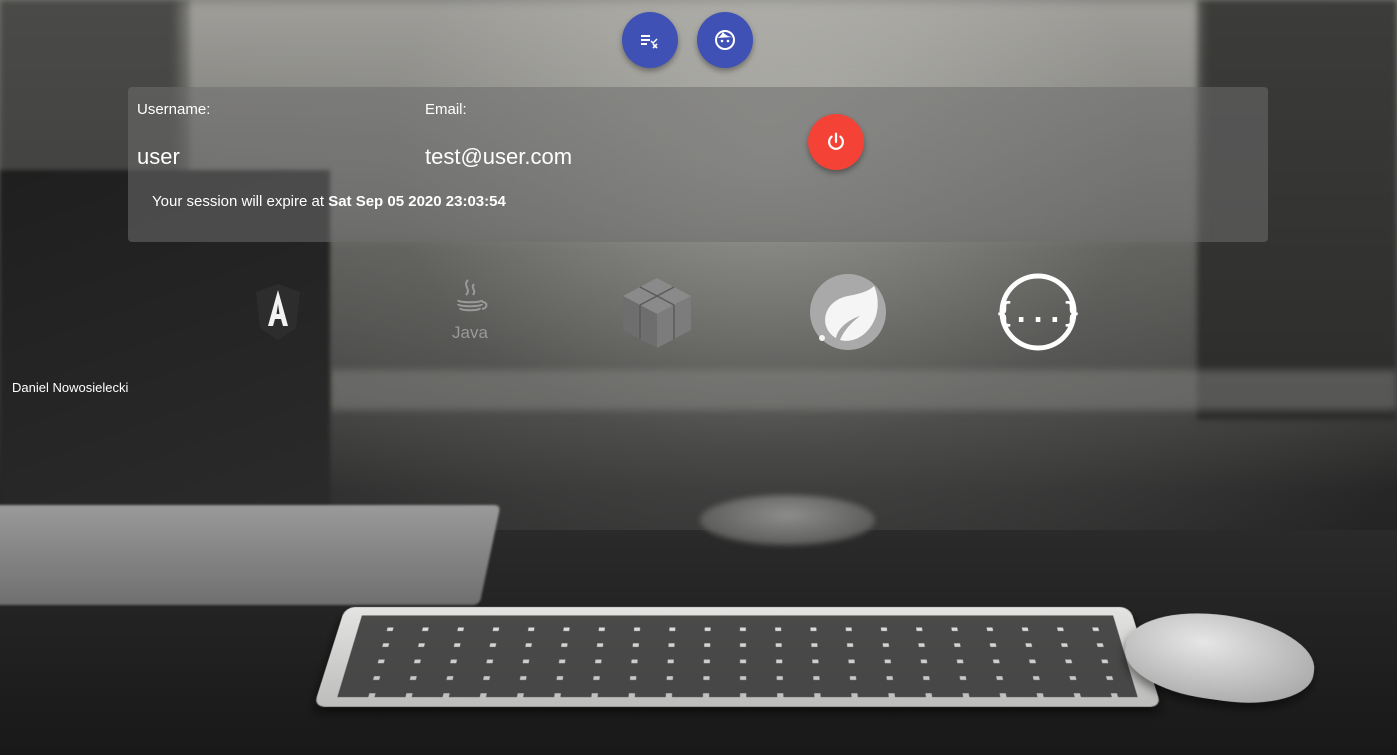  I want to click on swagger-logo: {...}, so click(1038, 312).